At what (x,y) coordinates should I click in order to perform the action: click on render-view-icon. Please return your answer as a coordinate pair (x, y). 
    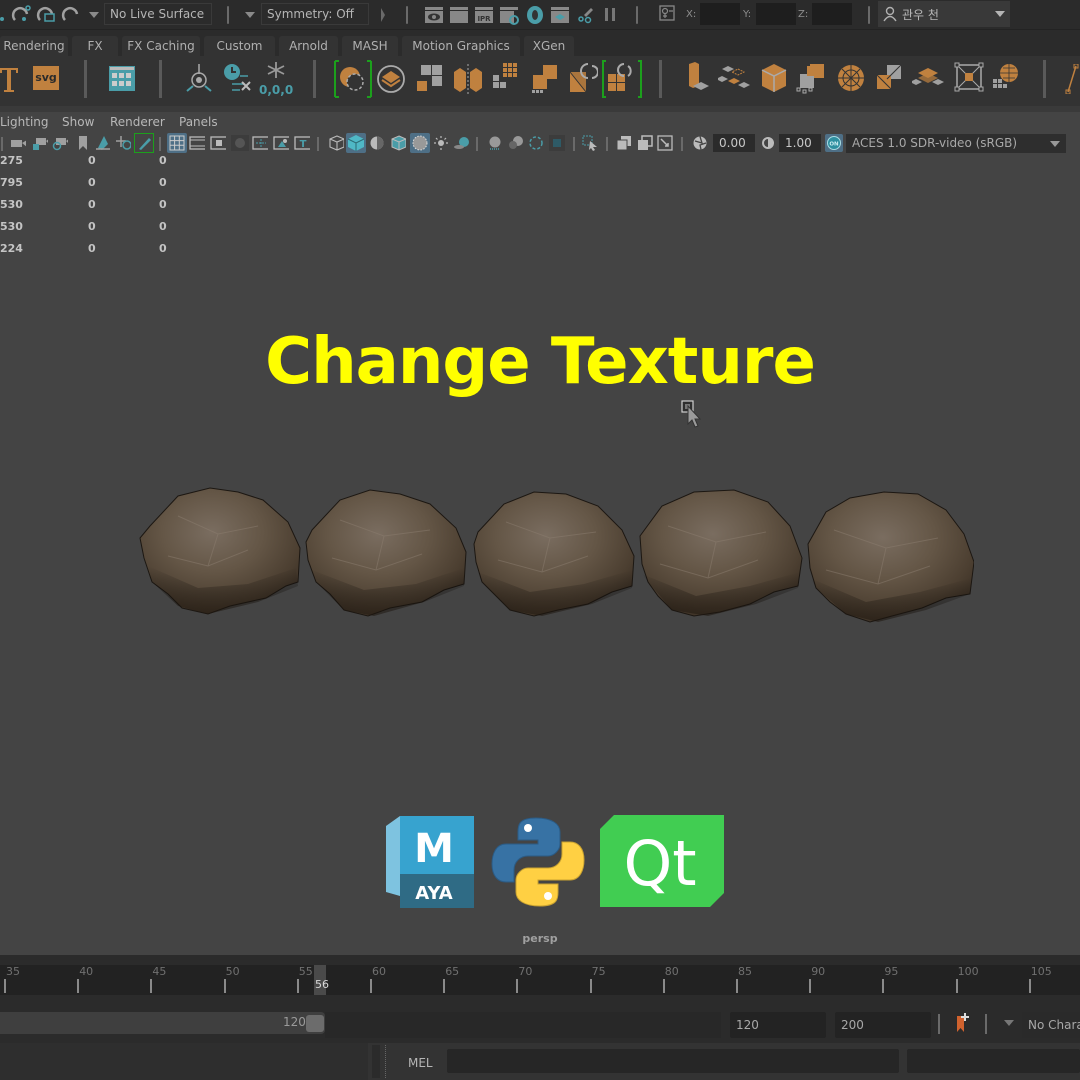
    Looking at the image, I should click on (434, 15).